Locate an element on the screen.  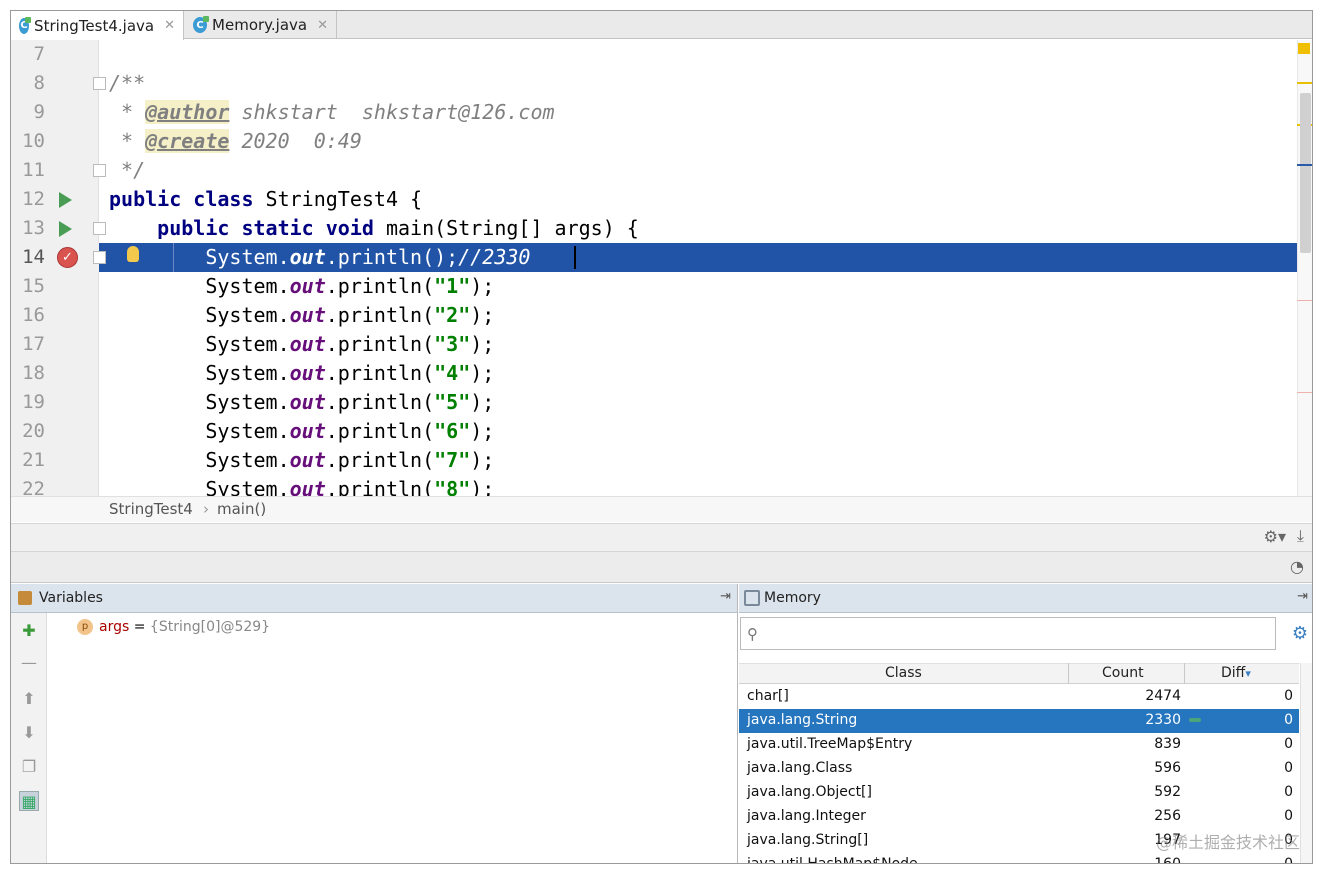
arrow-down-icon: ⬇ is located at coordinates (29, 733).